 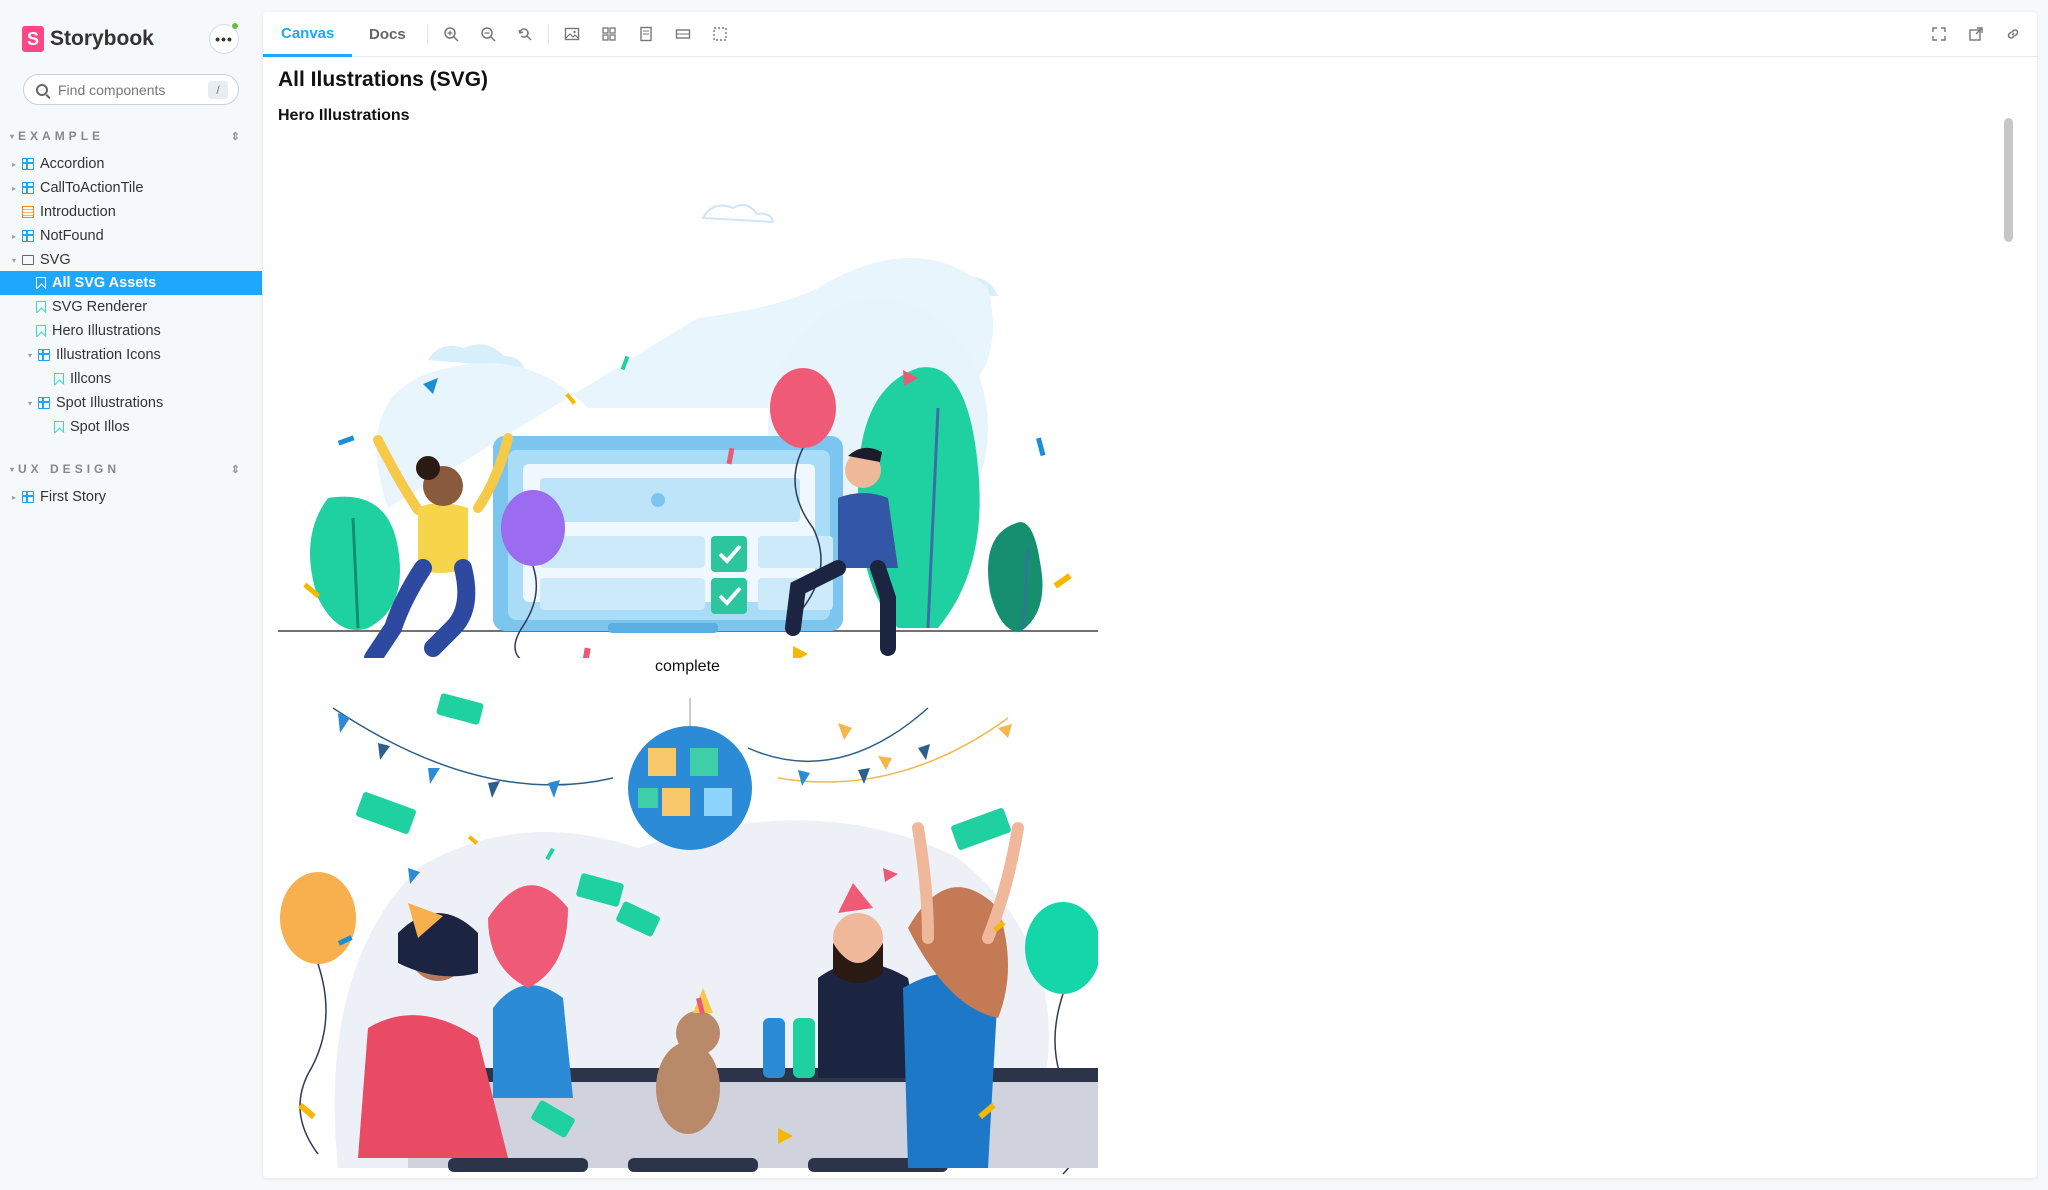 I want to click on zoom-out-icon, so click(x=488, y=34).